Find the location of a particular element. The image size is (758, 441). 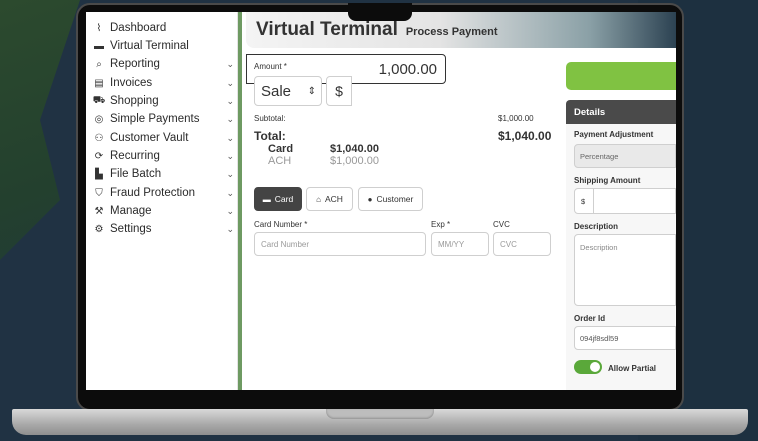

tab-customer-label: Customer is located at coordinates (395, 199).